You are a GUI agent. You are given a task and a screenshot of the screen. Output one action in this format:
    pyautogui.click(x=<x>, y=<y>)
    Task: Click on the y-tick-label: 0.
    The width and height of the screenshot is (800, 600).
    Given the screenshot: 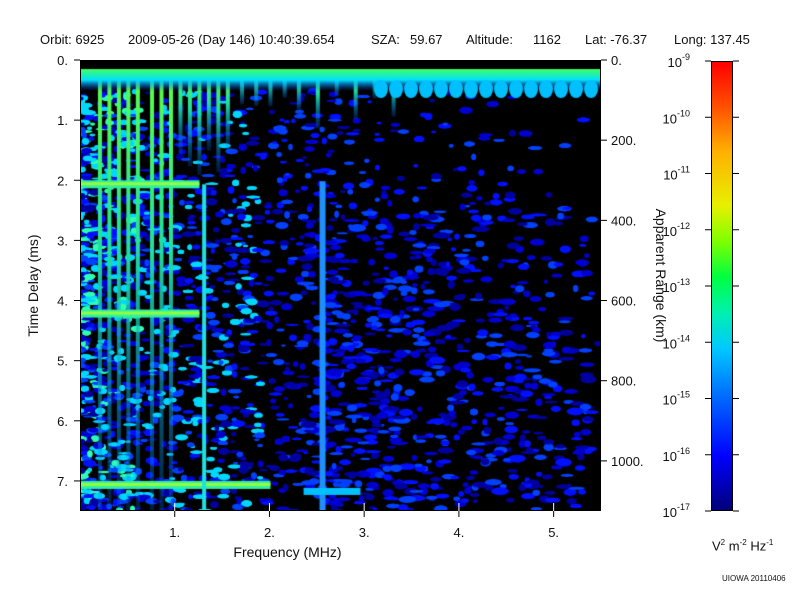 What is the action you would take?
    pyautogui.click(x=62, y=60)
    